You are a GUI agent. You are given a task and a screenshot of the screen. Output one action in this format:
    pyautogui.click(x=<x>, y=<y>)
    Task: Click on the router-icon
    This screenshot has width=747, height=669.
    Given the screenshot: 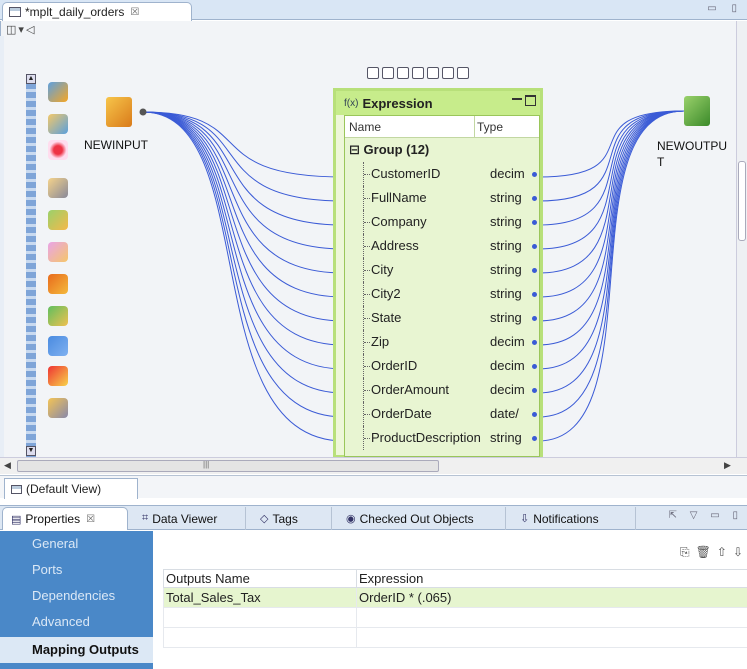 What is the action you would take?
    pyautogui.click(x=58, y=220)
    